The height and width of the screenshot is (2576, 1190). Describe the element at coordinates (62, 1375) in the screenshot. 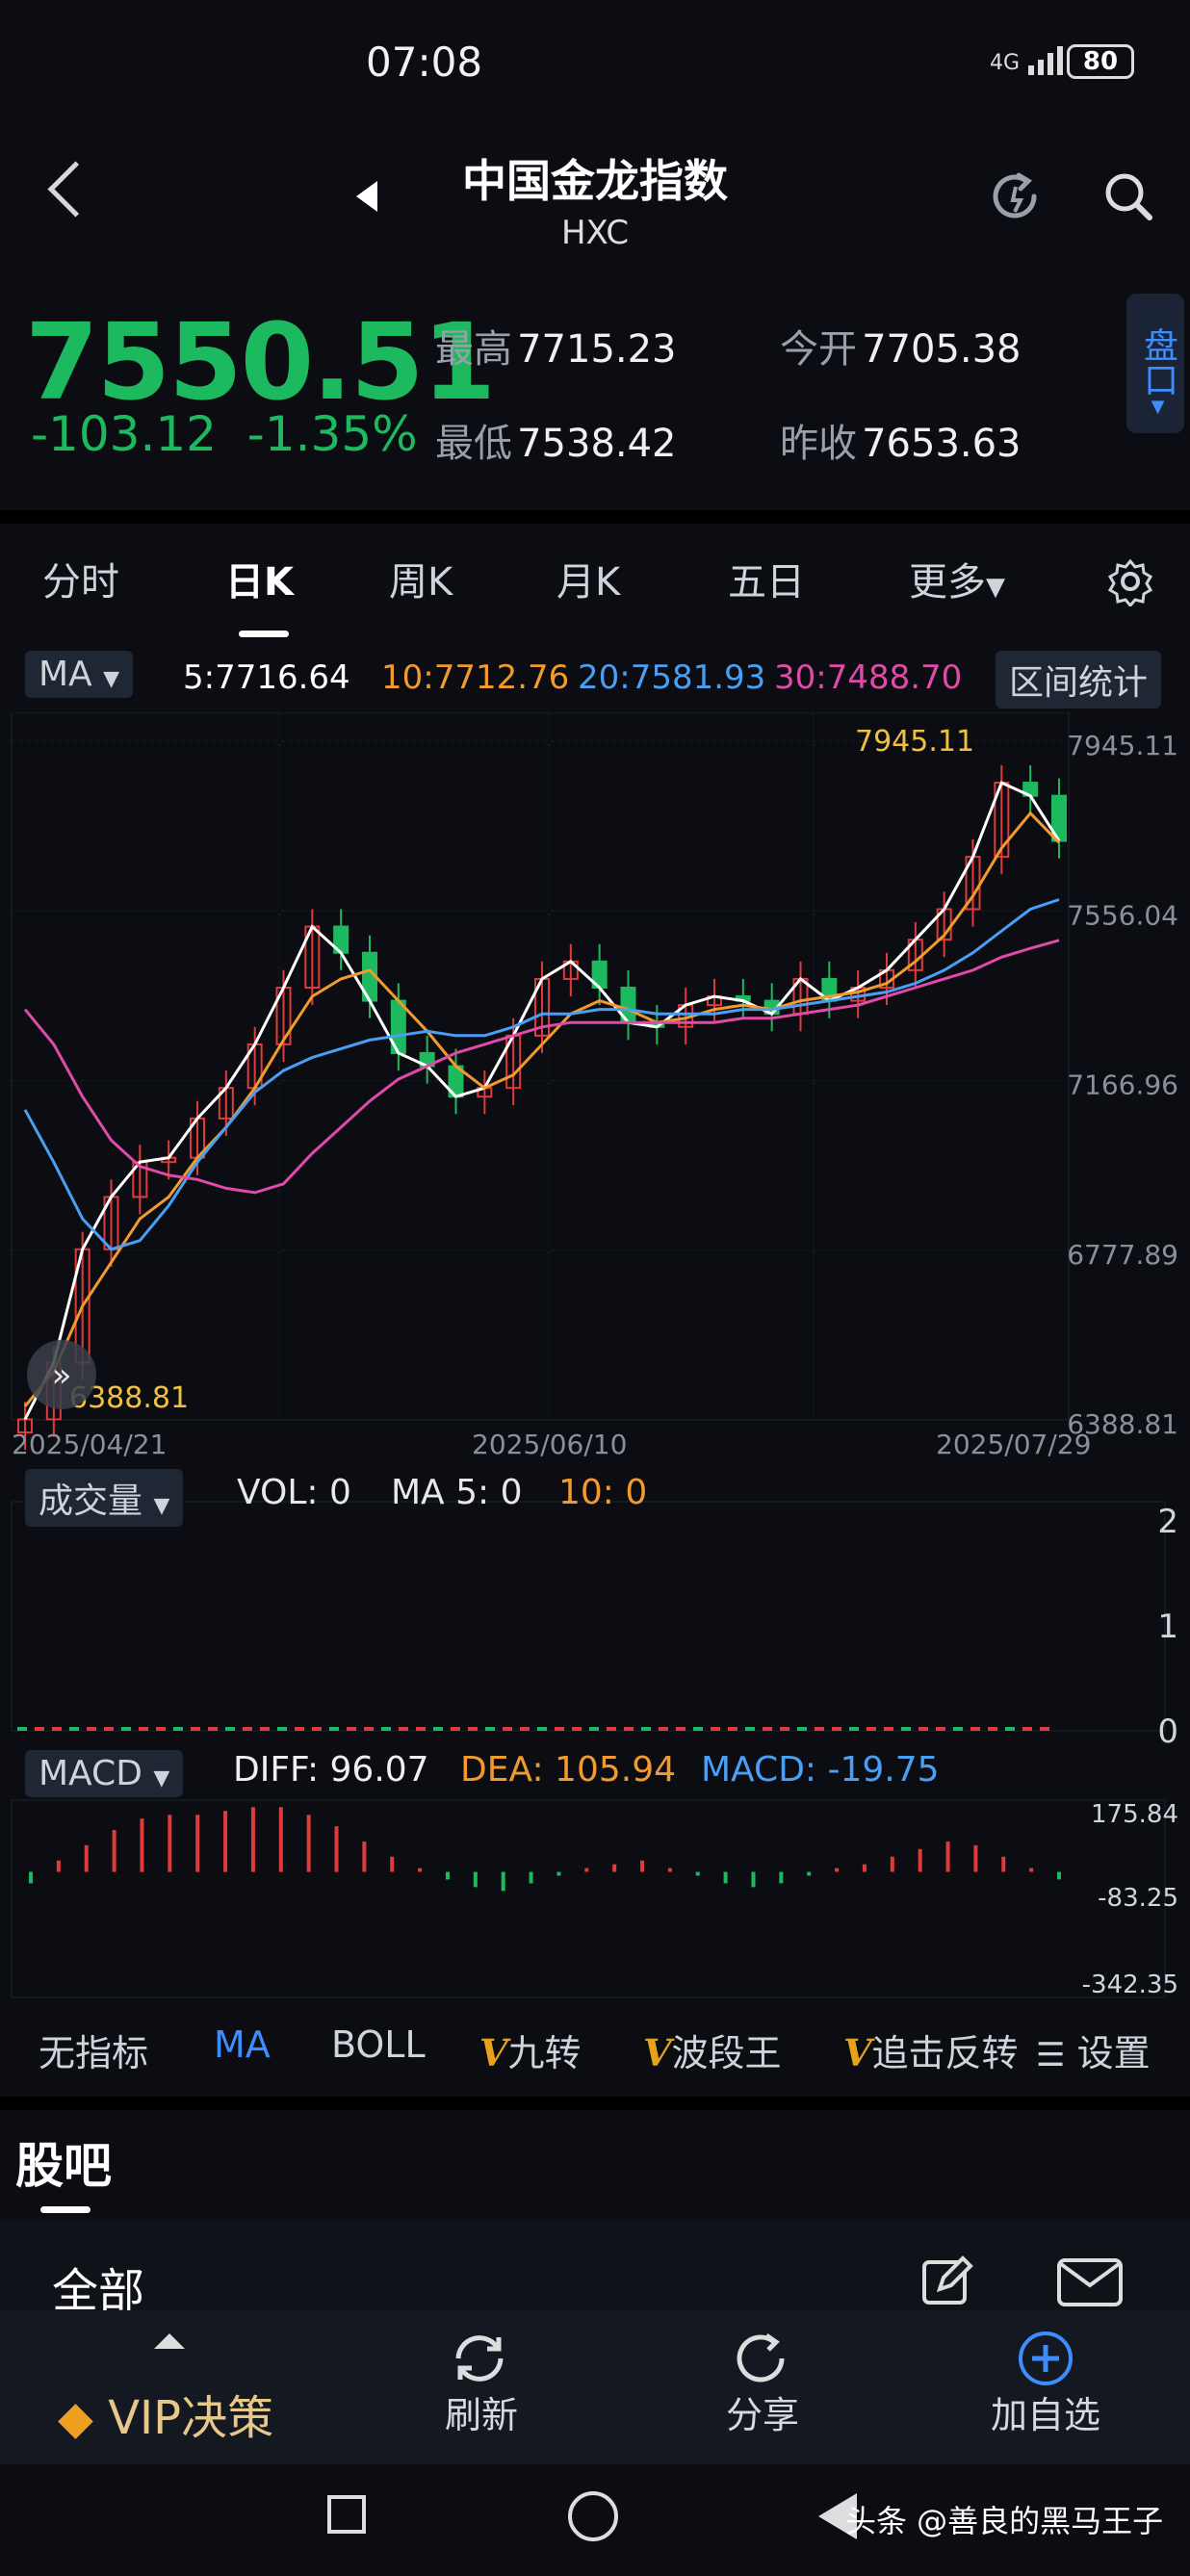

I see `double-chevron-icon: »` at that location.